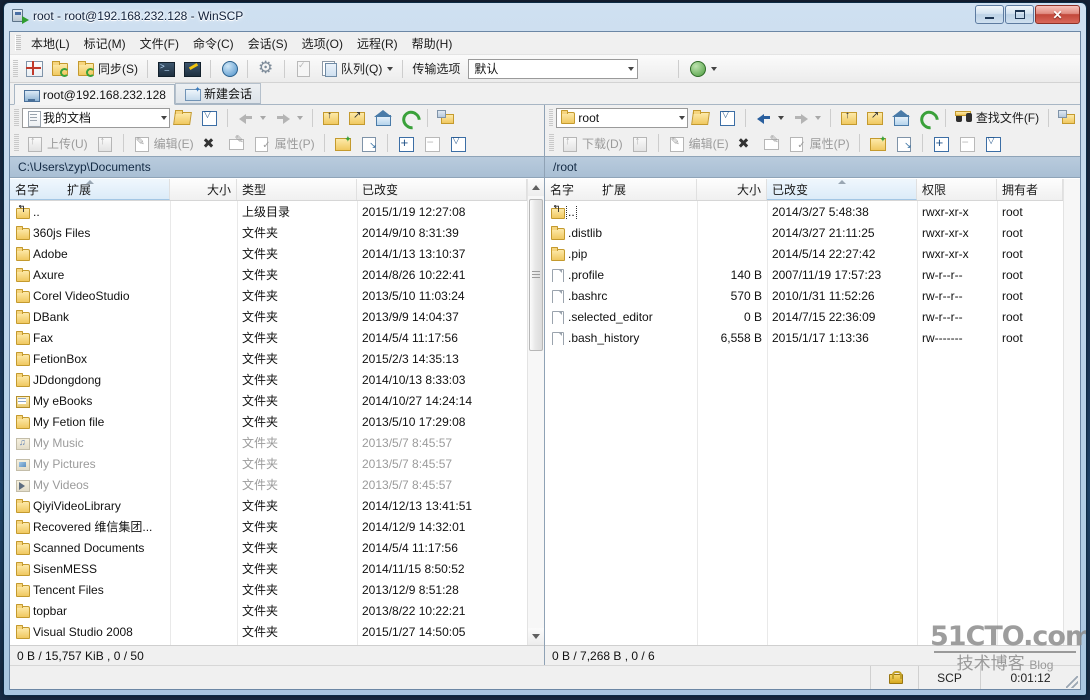 This screenshot has height=700, width=1090. Describe the element at coordinates (842, 189) in the screenshot. I see `remote-col-modified: 已改变` at that location.